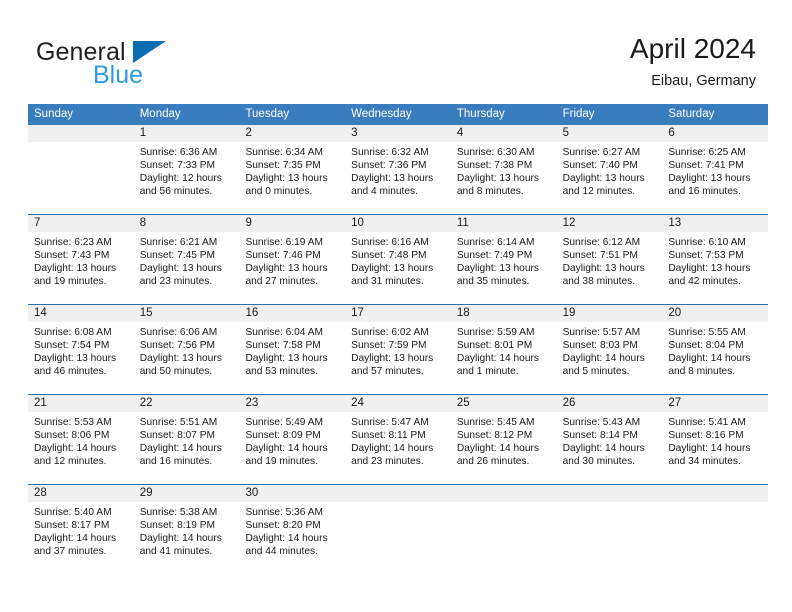 The width and height of the screenshot is (792, 612). Describe the element at coordinates (600, 166) in the screenshot. I see `sunset-time: Sunset: 7:40 PM` at that location.